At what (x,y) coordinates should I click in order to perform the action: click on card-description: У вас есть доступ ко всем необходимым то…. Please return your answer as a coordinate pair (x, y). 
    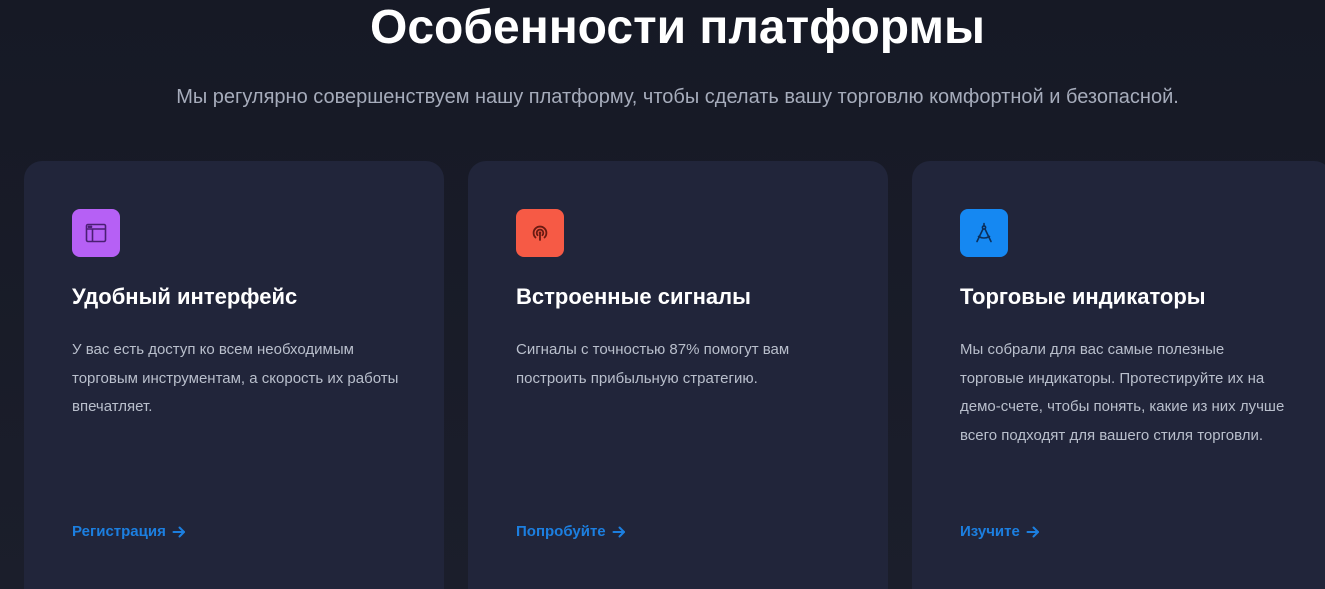
    Looking at the image, I should click on (235, 378).